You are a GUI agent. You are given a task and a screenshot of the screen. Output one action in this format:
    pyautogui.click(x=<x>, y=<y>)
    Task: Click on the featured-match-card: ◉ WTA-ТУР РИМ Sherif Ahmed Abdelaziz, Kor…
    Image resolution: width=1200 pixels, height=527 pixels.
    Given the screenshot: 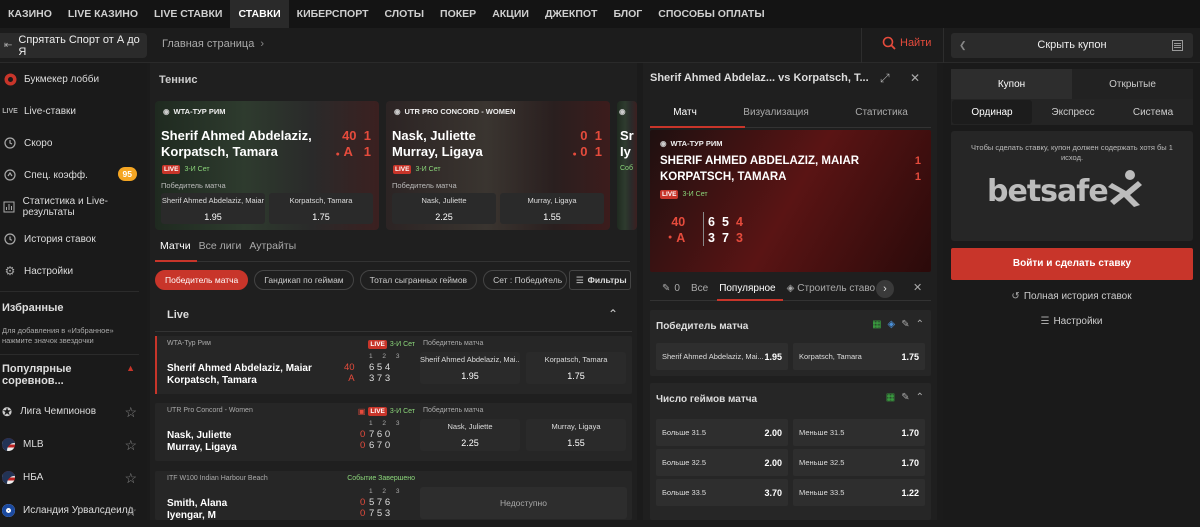 What is the action you would take?
    pyautogui.click(x=267, y=165)
    